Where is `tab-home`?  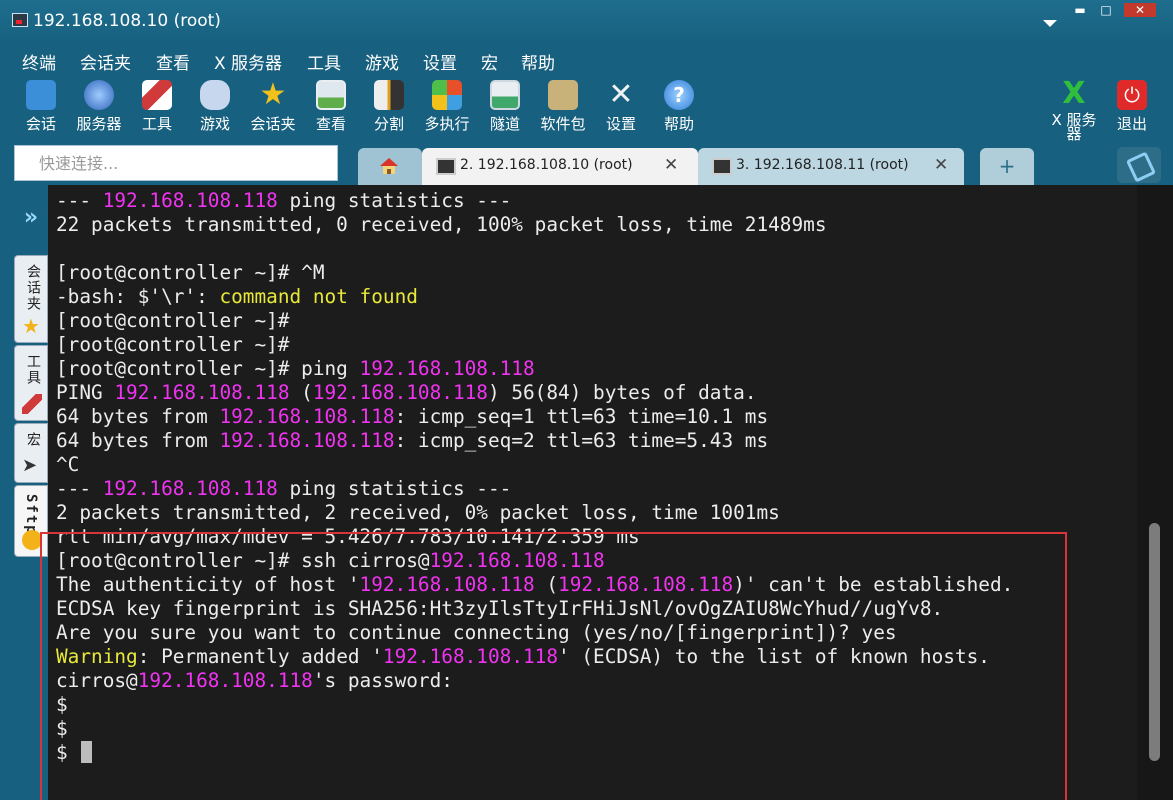 tab-home is located at coordinates (390, 166).